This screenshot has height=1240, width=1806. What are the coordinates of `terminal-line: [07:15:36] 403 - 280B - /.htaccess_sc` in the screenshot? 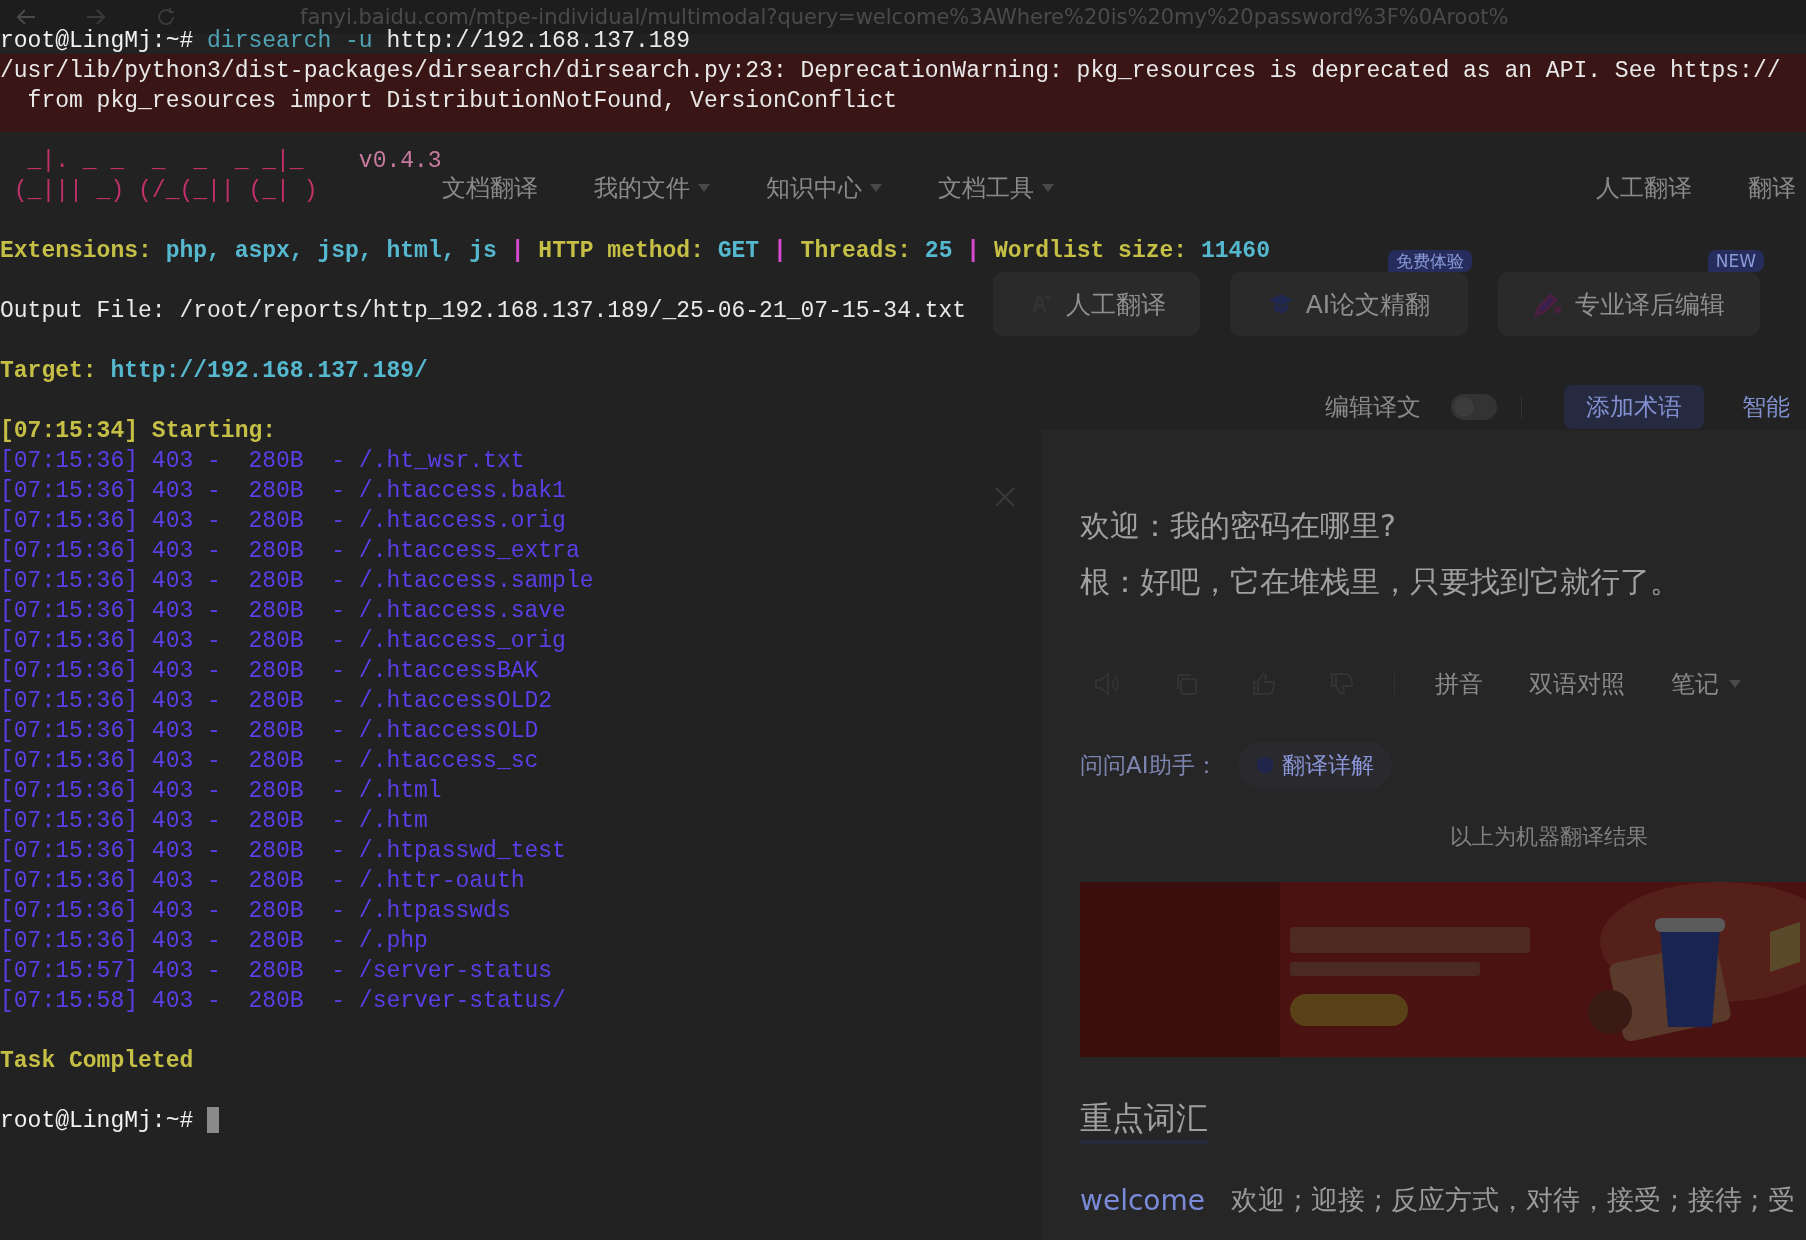 It's located at (269, 761).